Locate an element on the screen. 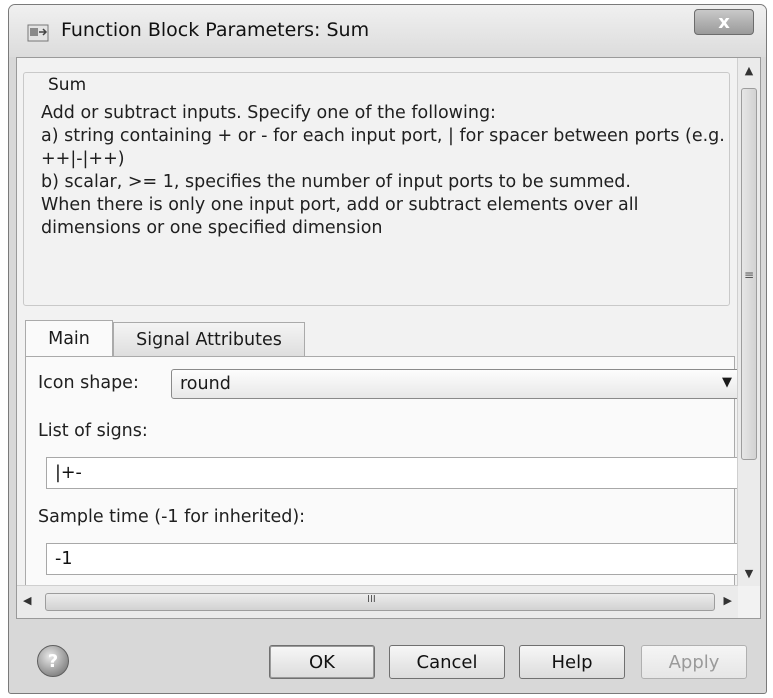  tab-strip: Main Signal Attributes is located at coordinates (380, 339).